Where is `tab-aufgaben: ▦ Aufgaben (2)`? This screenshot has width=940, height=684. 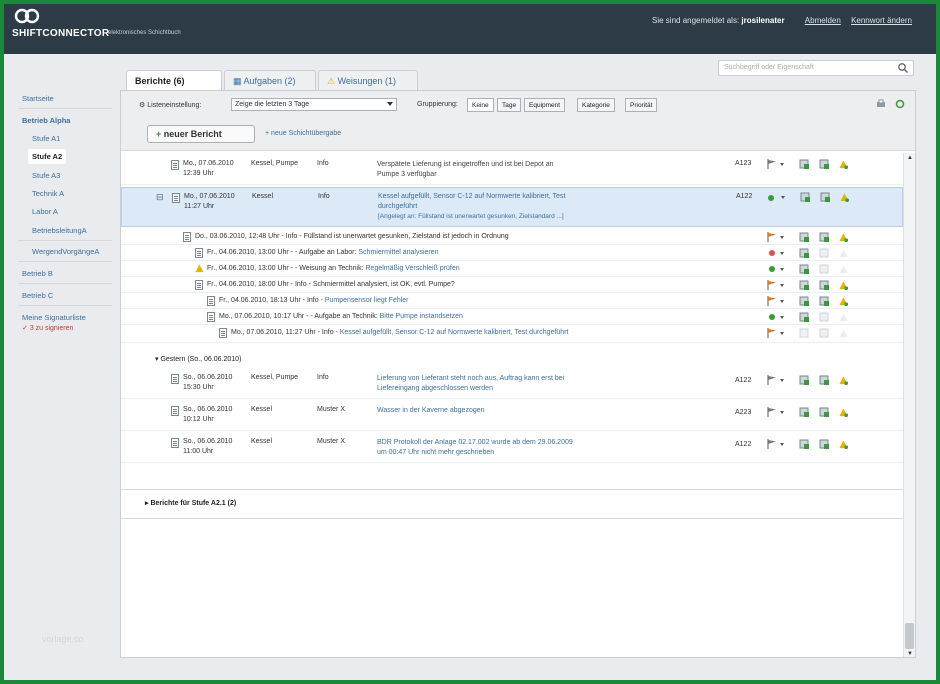 tab-aufgaben: ▦ Aufgaben (2) is located at coordinates (270, 80).